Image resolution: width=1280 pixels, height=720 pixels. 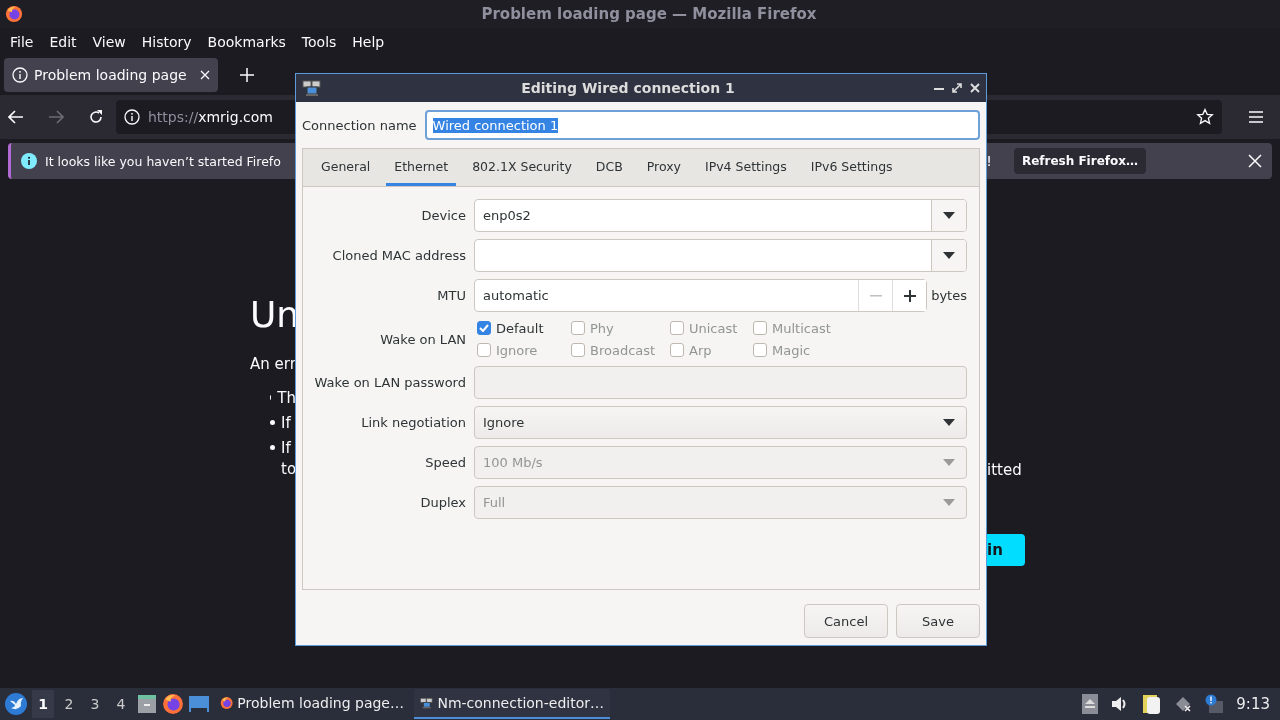 What do you see at coordinates (16, 704) in the screenshot?
I see `bird-logo-icon` at bounding box center [16, 704].